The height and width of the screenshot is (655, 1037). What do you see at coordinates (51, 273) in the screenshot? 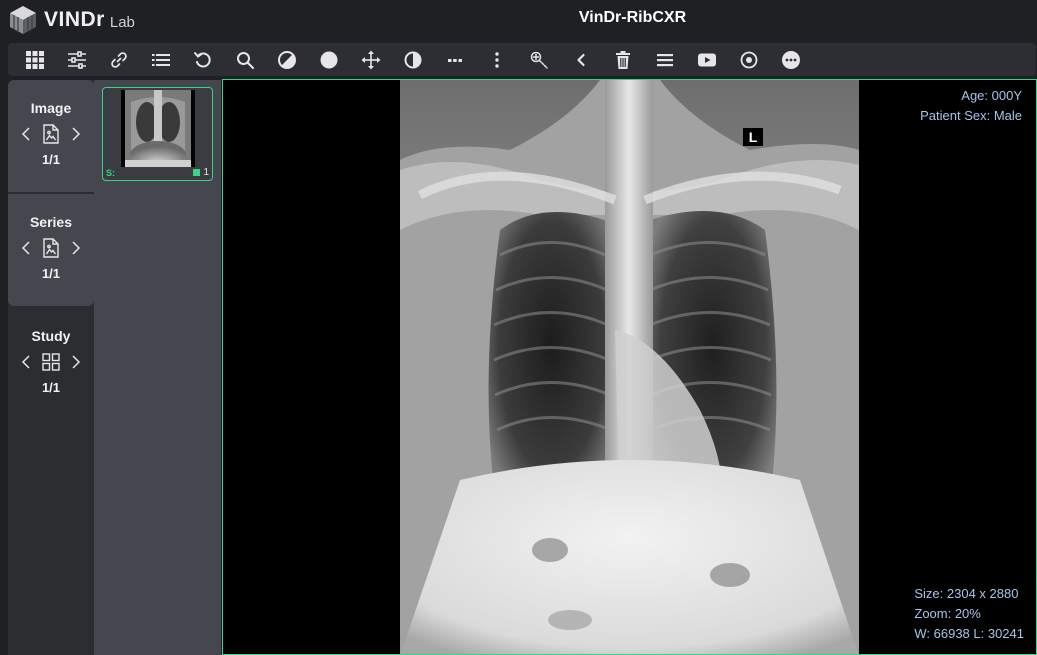
I see `series-count: 1/1` at bounding box center [51, 273].